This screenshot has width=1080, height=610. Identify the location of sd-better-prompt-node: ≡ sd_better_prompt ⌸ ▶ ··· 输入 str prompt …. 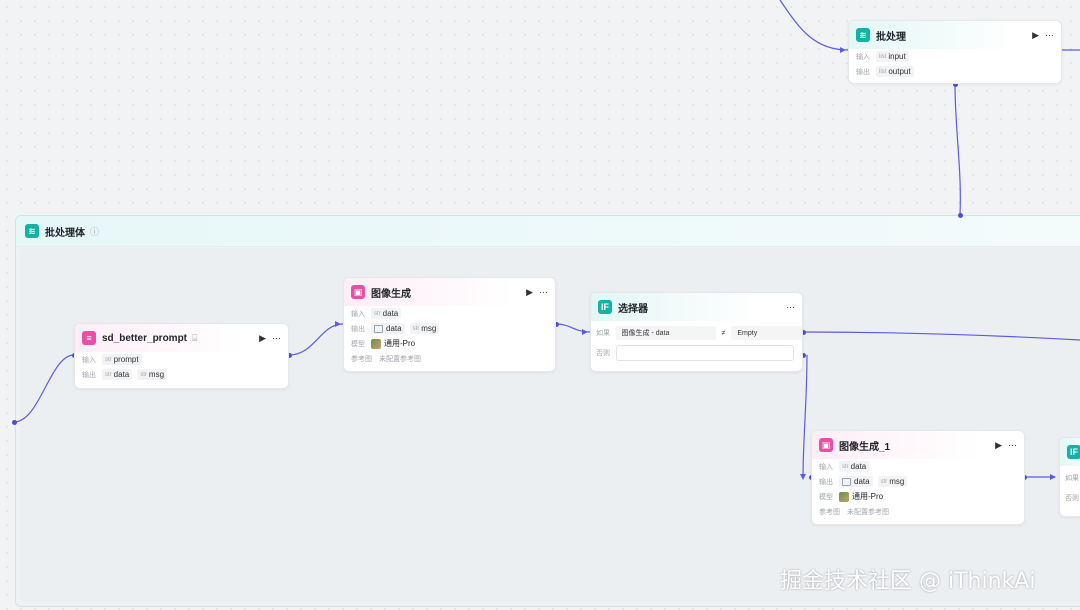
(181, 356).